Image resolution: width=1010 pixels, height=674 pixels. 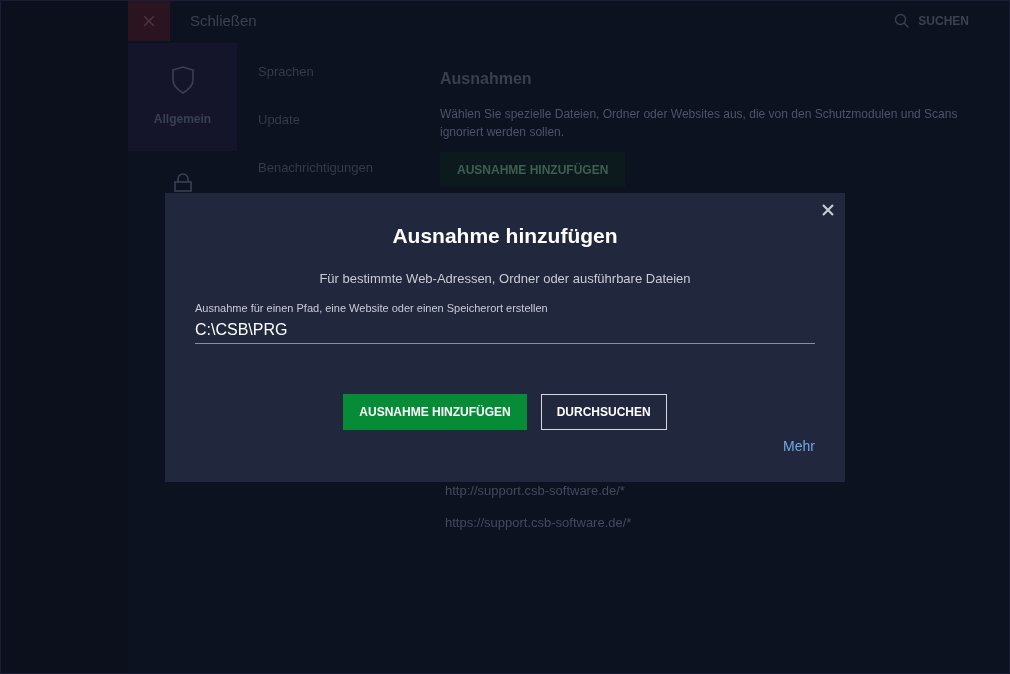 What do you see at coordinates (182, 182) in the screenshot?
I see `lock-icon` at bounding box center [182, 182].